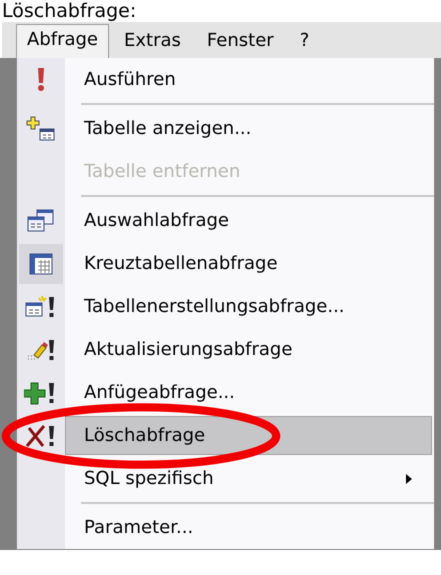  What do you see at coordinates (248, 349) in the screenshot?
I see `menu-item: Aktualisierungsabfrage` at bounding box center [248, 349].